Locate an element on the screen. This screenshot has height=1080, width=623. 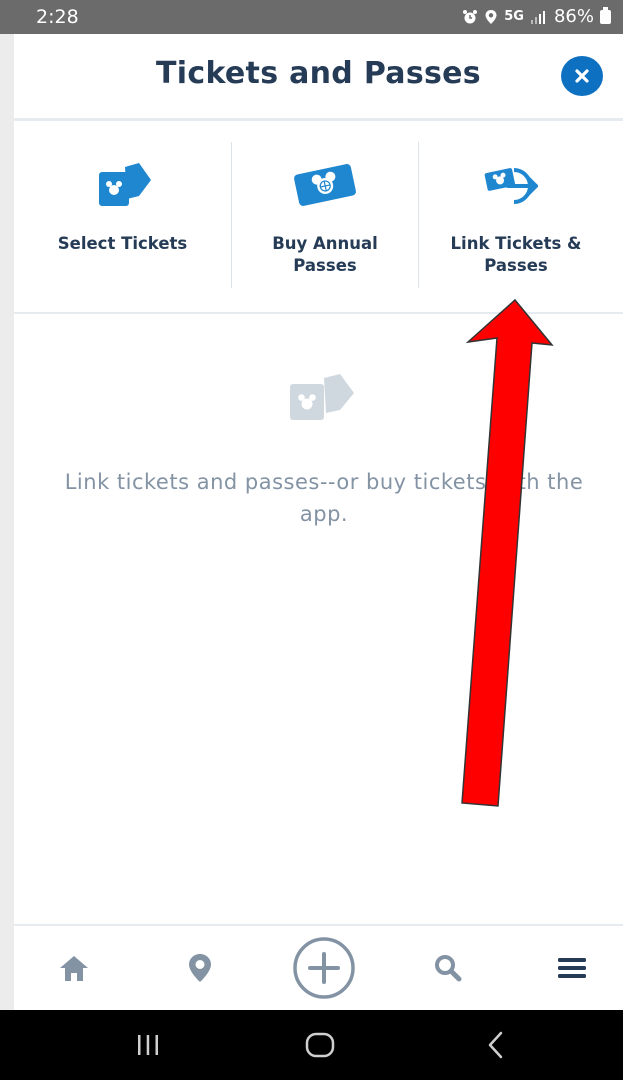
map-pin-icon is located at coordinates (200, 968).